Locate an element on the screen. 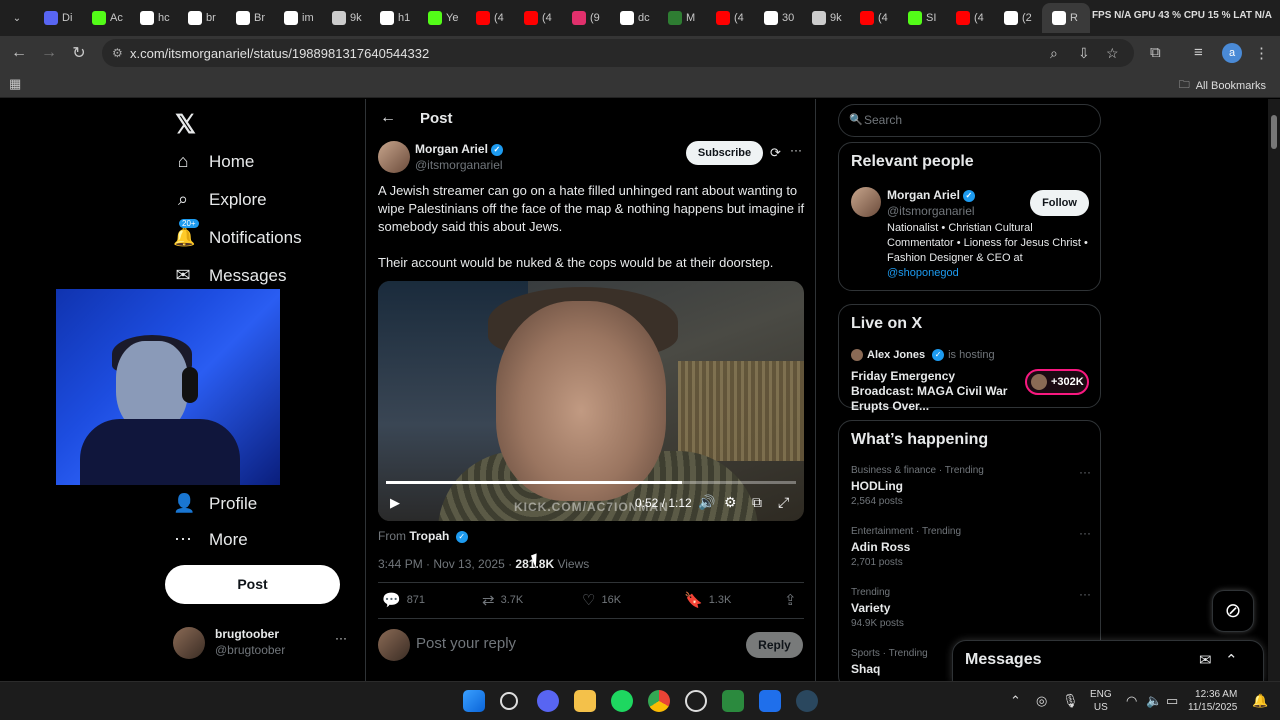 Image resolution: width=1280 pixels, height=720 pixels. person-handle: @itsmorganariel is located at coordinates (931, 211).